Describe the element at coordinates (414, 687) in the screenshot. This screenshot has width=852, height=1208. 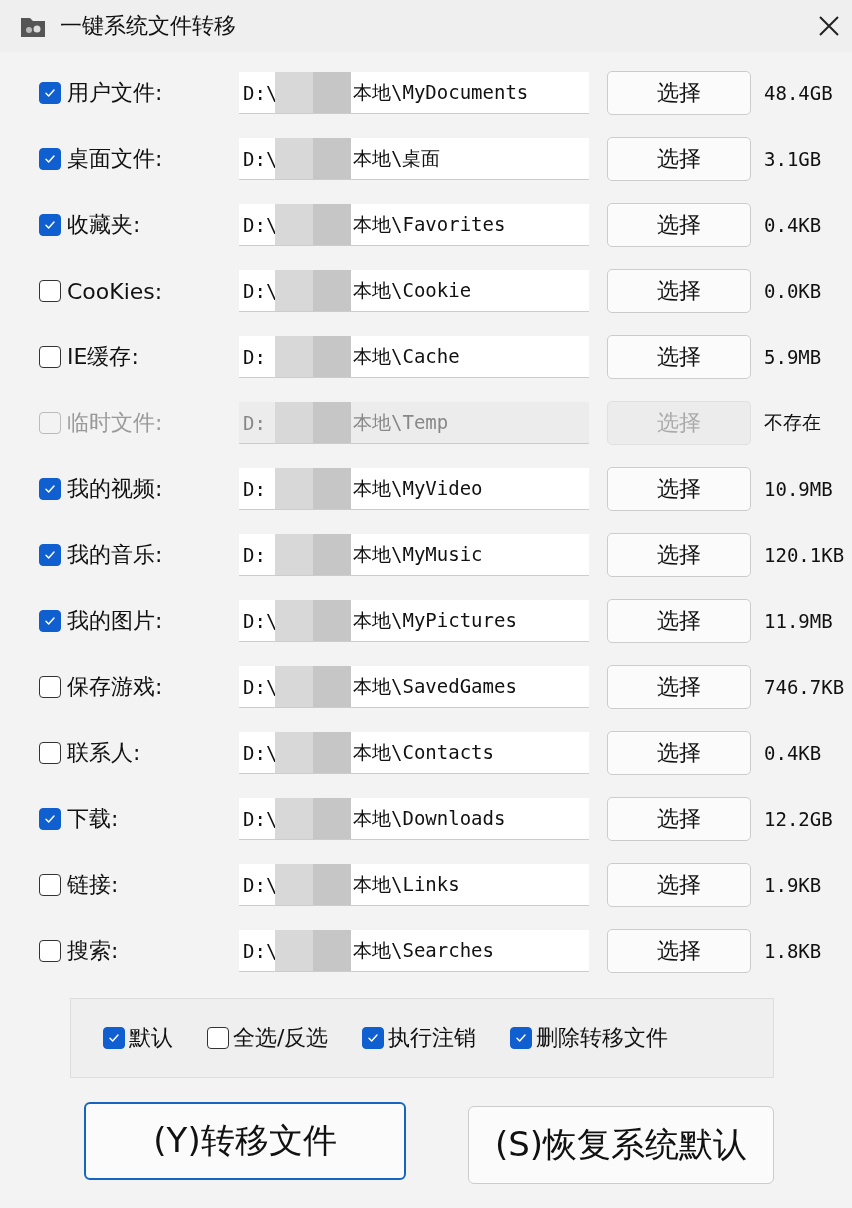
I see `path-field: D:\ 本地\SavedGames` at that location.